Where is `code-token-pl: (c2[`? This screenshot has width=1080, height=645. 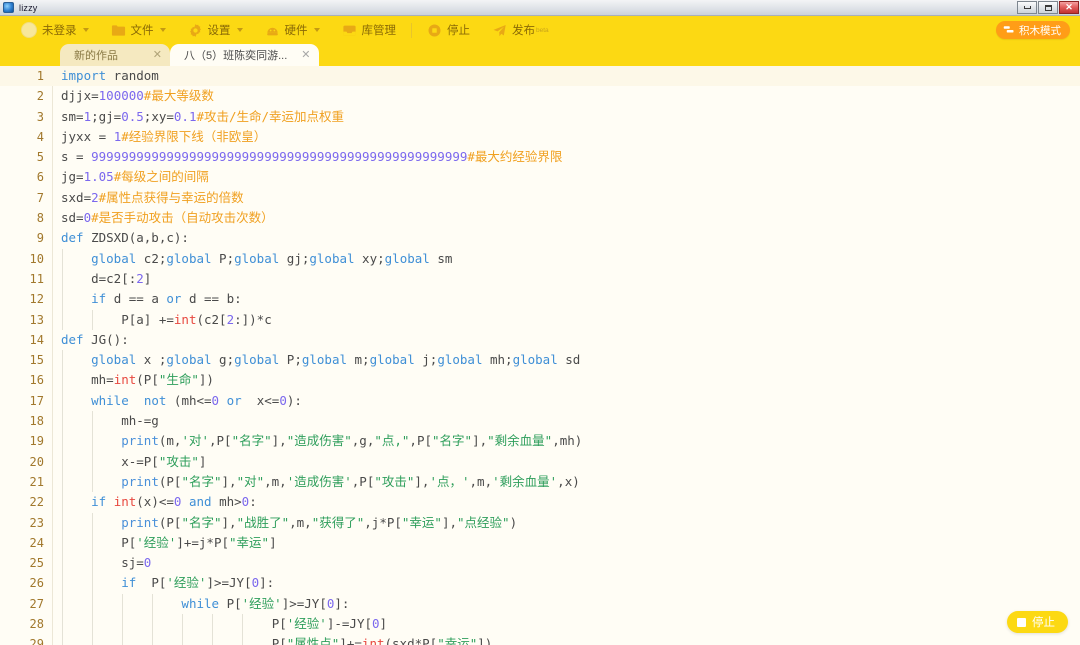
code-token-pl: (c2[ is located at coordinates (211, 319).